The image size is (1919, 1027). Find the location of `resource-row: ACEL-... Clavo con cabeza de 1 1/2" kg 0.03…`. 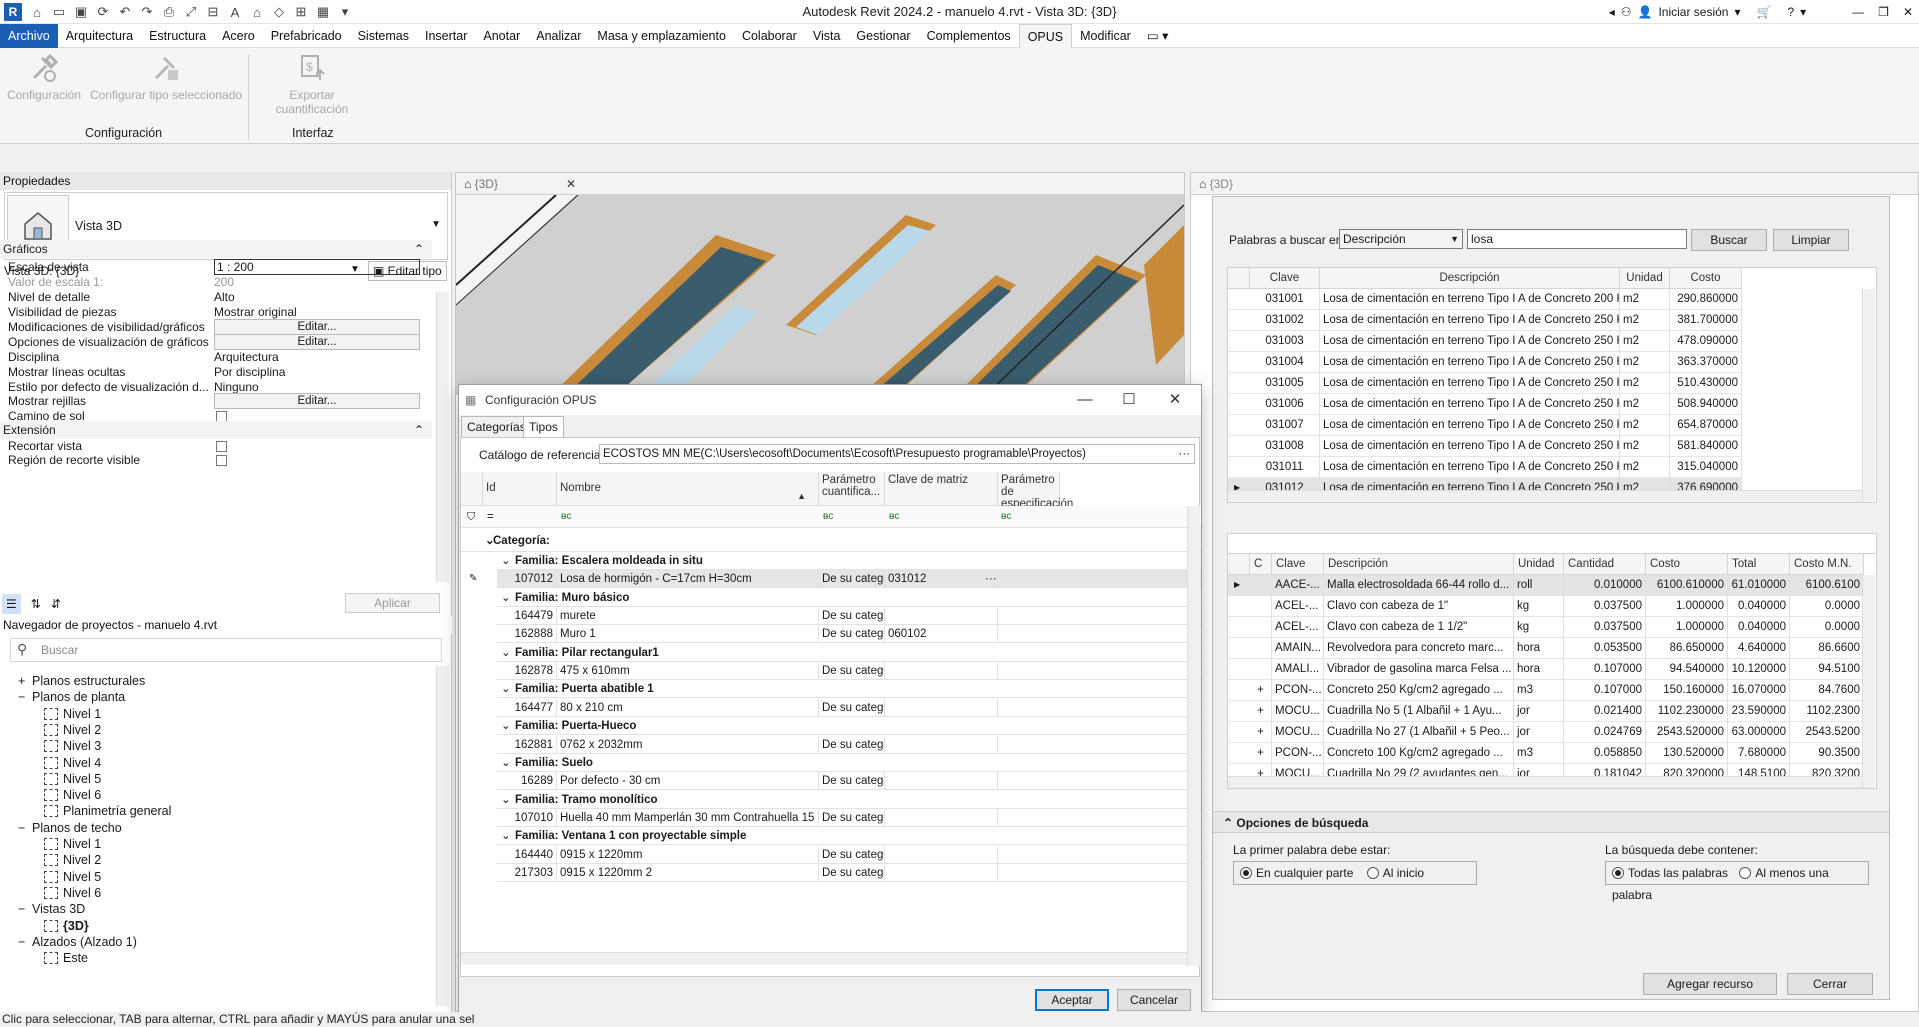

resource-row: ACEL-... Clavo con cabeza de 1 1/2" kg 0.03… is located at coordinates (1546, 627).